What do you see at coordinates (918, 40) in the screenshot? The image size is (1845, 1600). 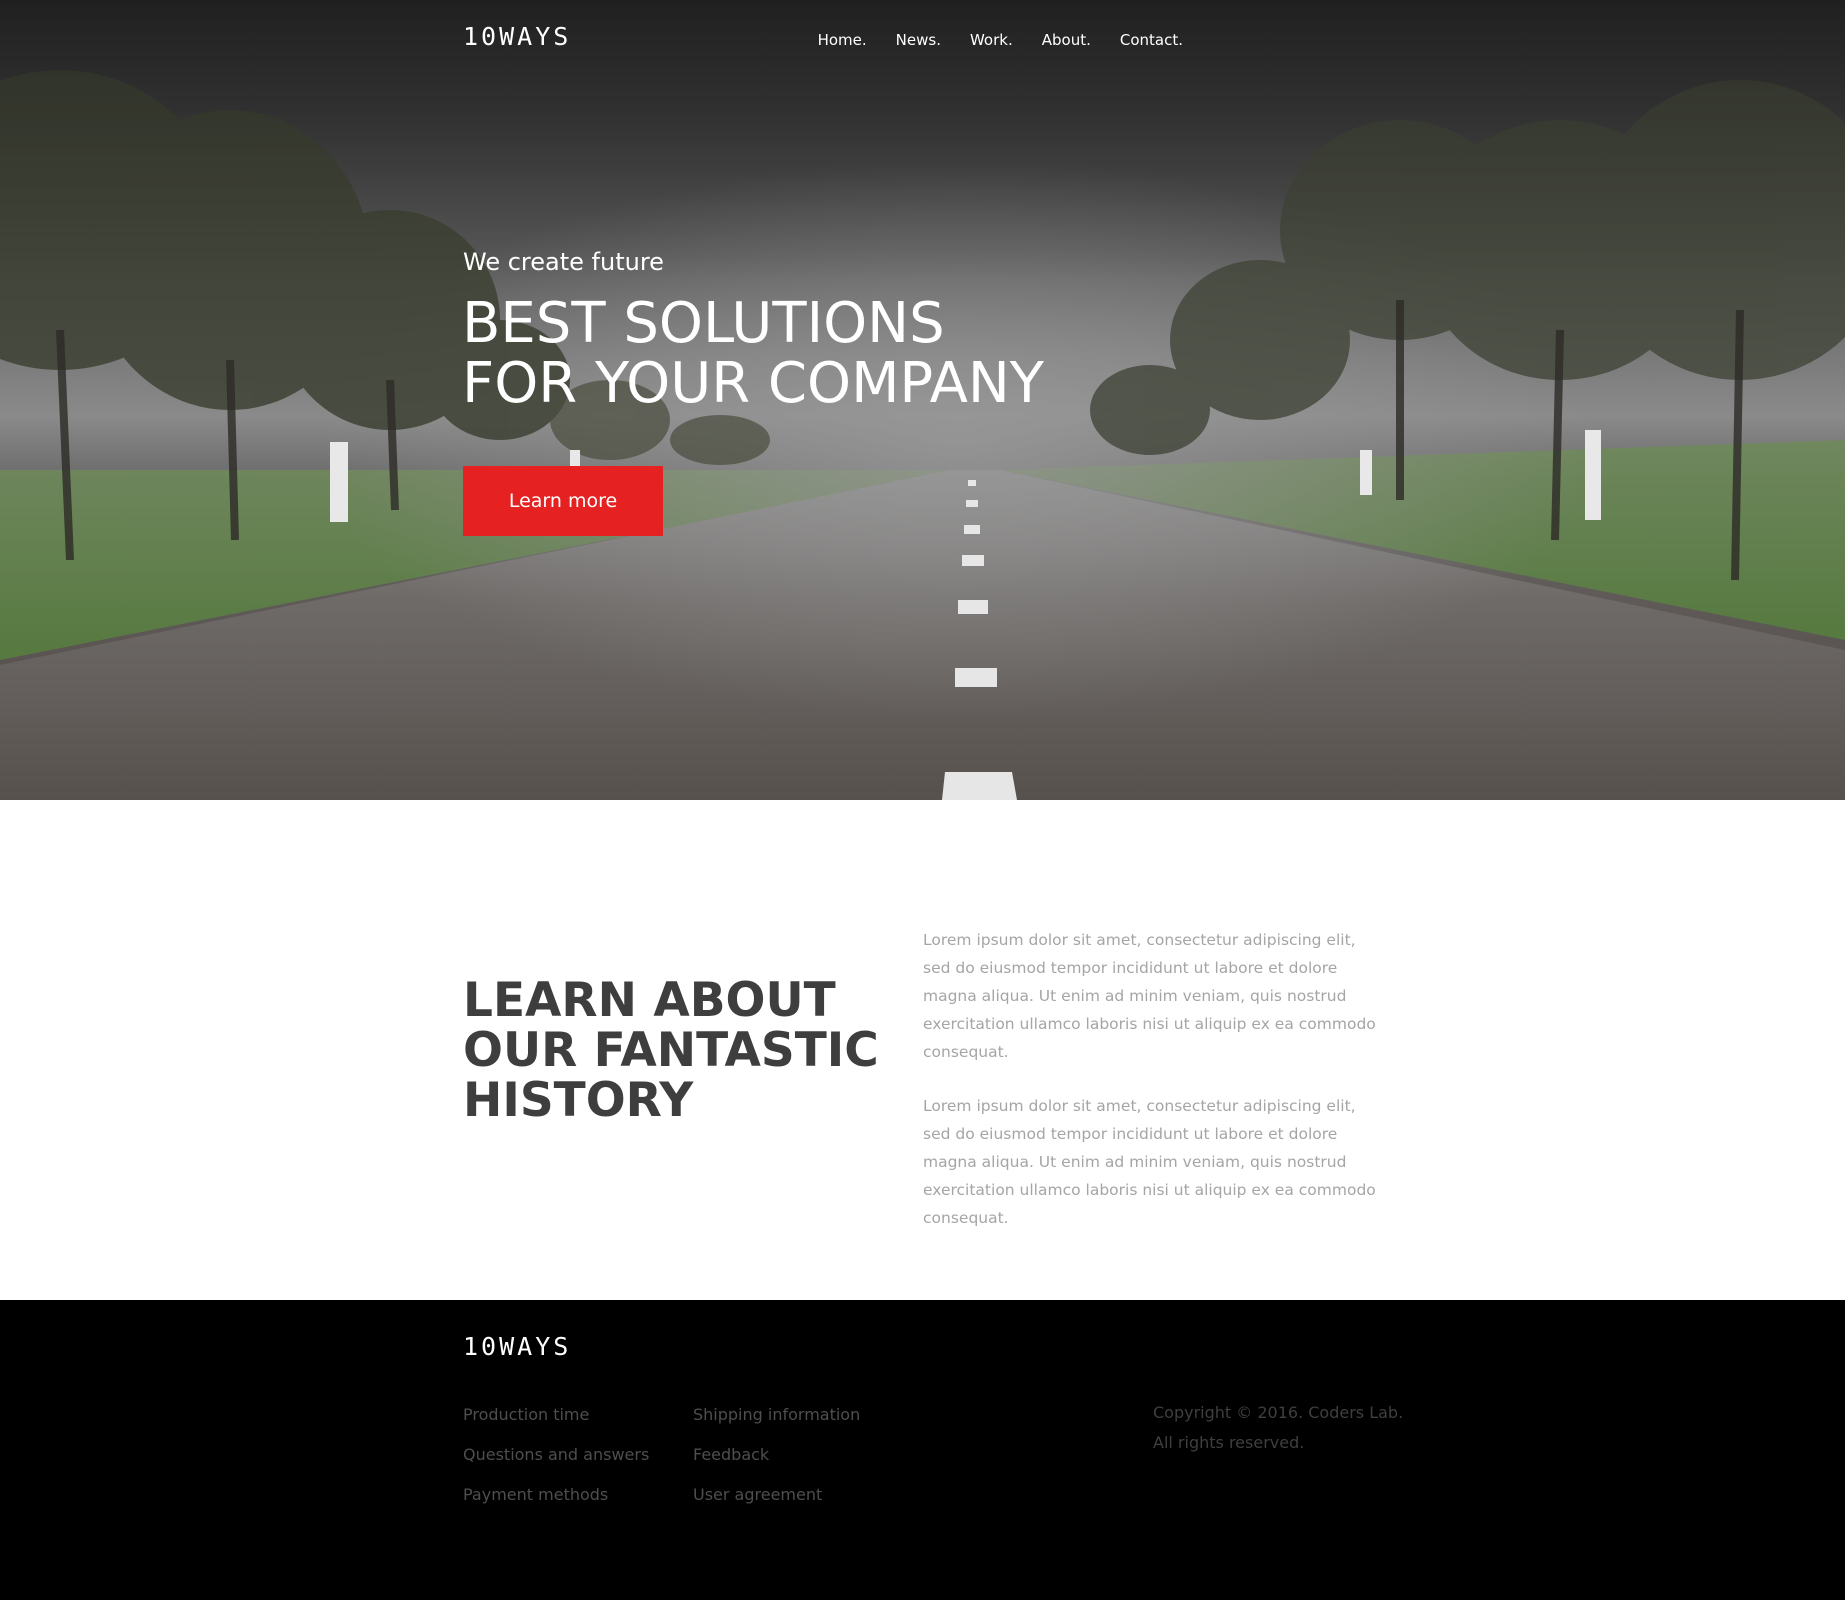 I see `nav-item-news: News.` at bounding box center [918, 40].